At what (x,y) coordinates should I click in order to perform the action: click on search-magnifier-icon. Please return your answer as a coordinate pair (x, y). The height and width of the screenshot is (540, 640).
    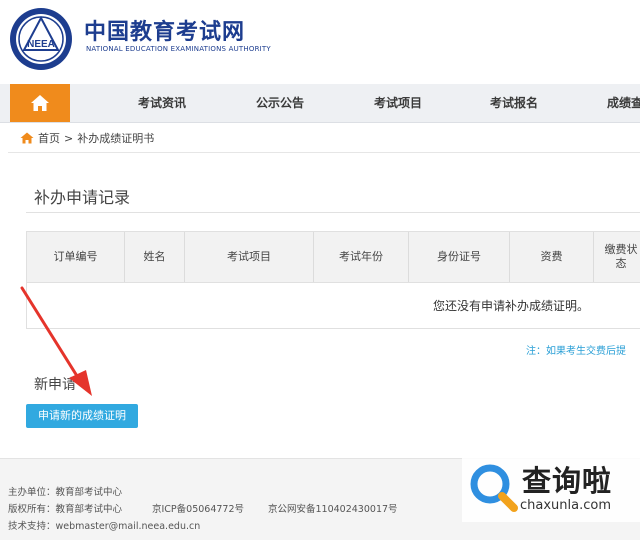
    Looking at the image, I should click on (494, 488).